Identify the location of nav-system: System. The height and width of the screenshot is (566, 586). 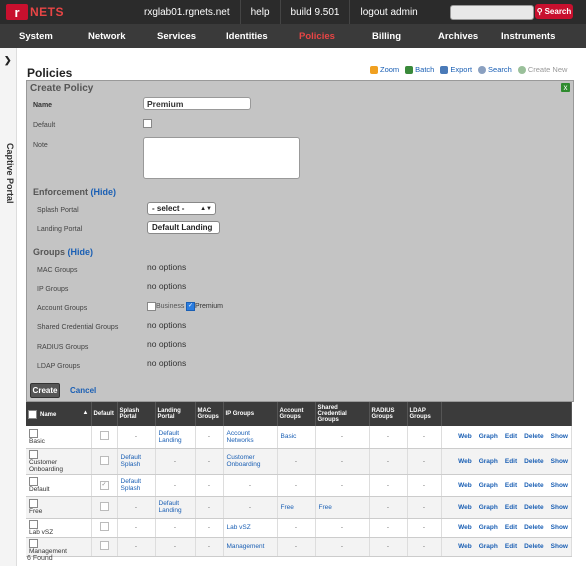
(36, 36).